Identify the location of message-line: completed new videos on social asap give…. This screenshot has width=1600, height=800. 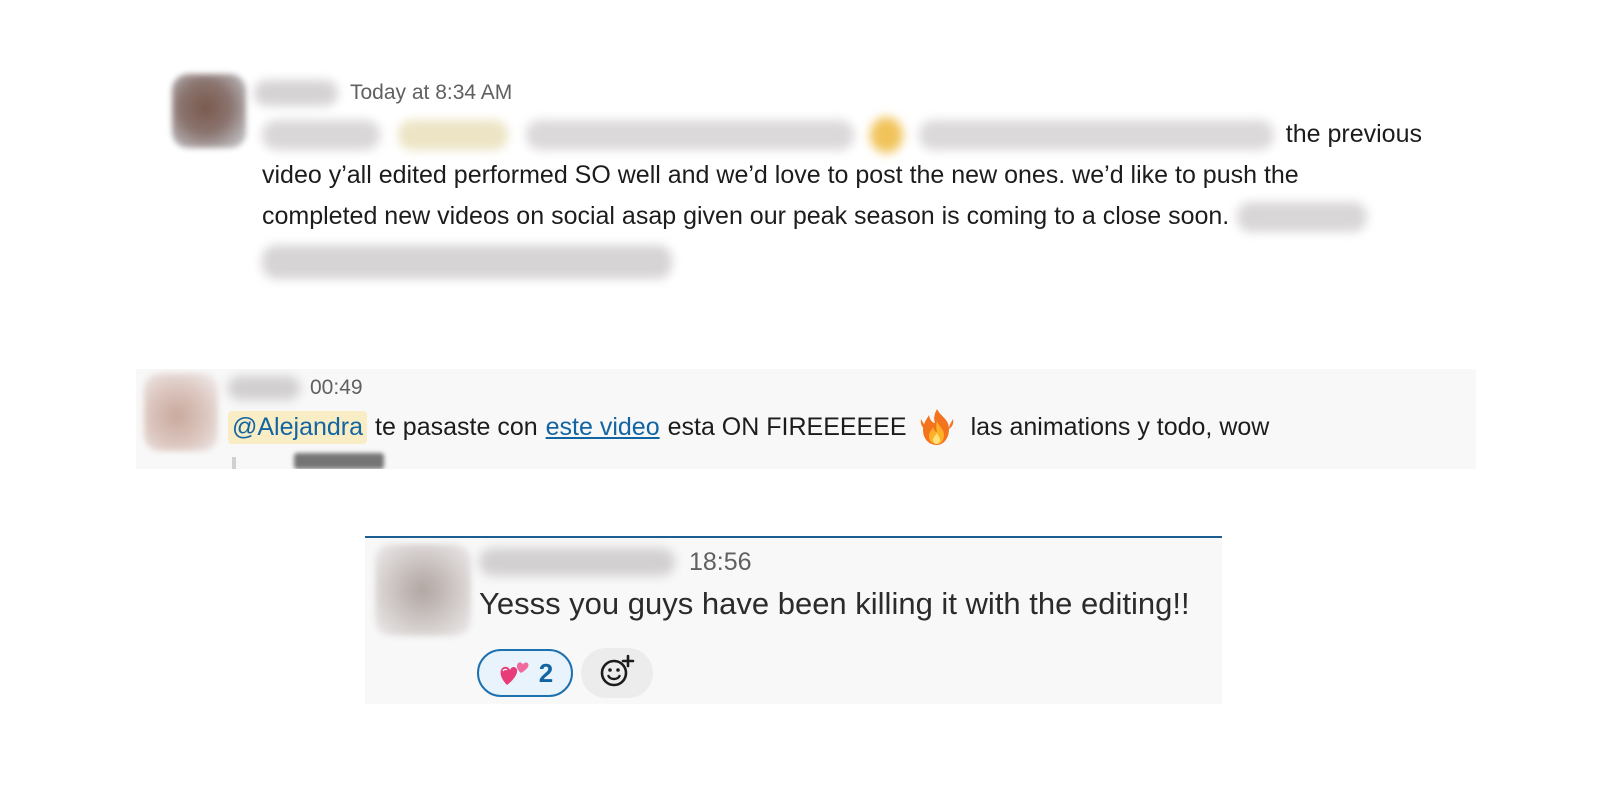
(842, 216).